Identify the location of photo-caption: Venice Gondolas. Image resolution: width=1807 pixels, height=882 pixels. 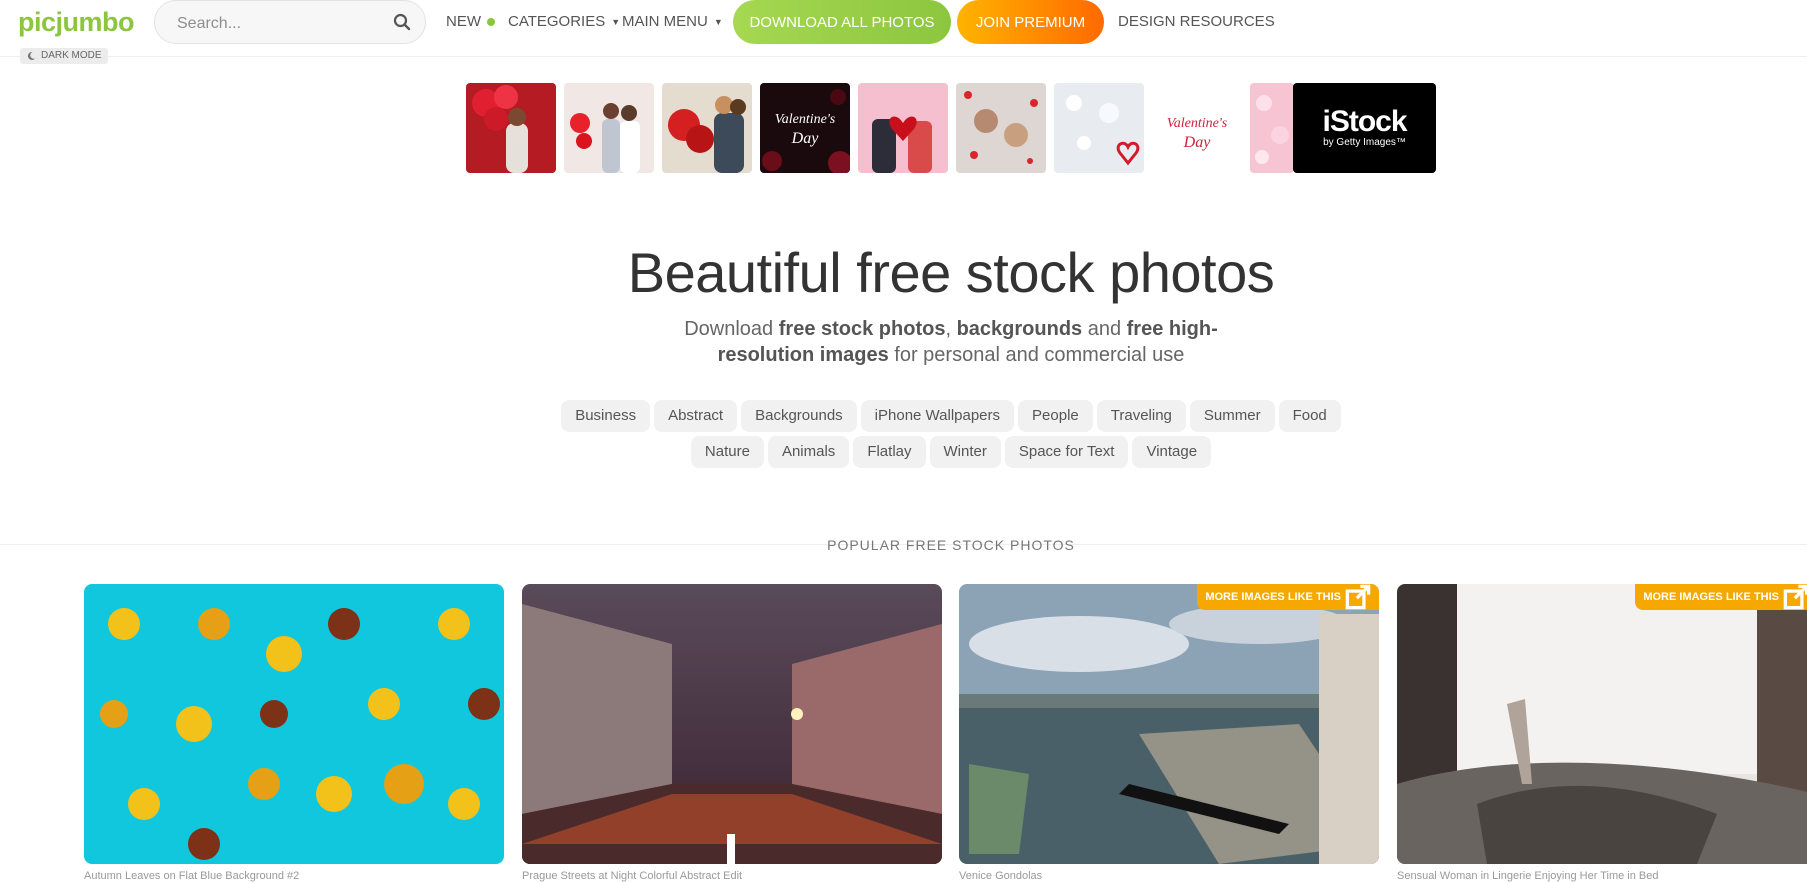
(1000, 876).